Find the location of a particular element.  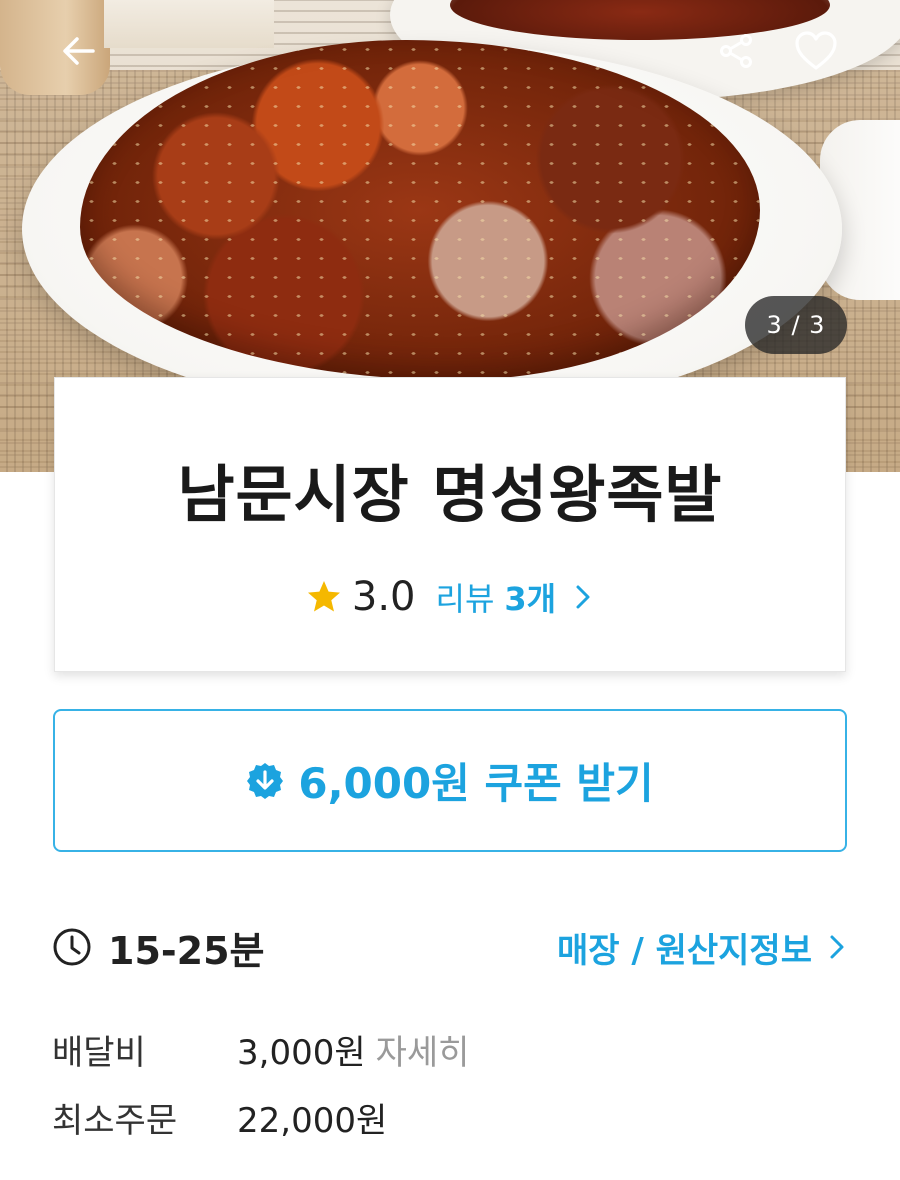

image-counter: 3 / 3 is located at coordinates (796, 325).